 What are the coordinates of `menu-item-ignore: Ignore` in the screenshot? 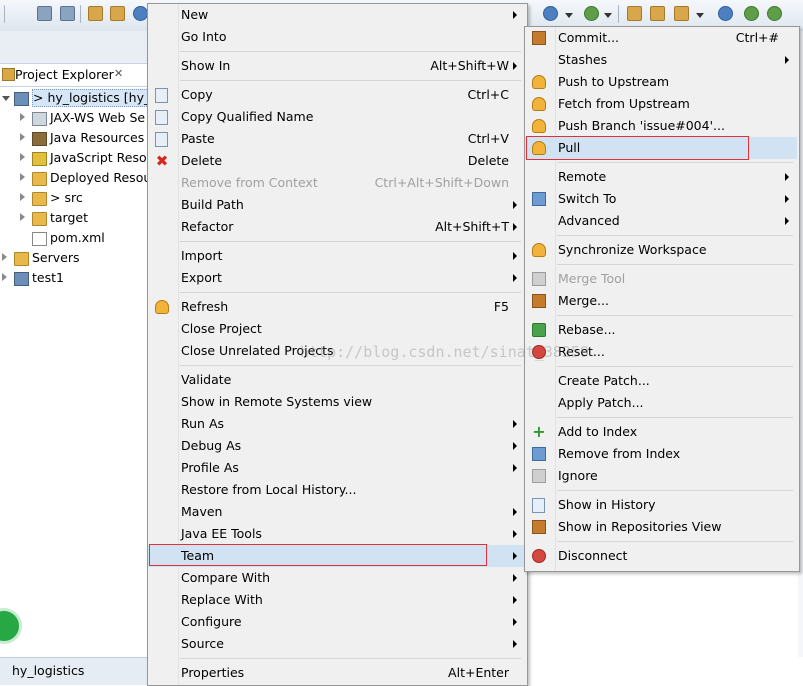 It's located at (661, 476).